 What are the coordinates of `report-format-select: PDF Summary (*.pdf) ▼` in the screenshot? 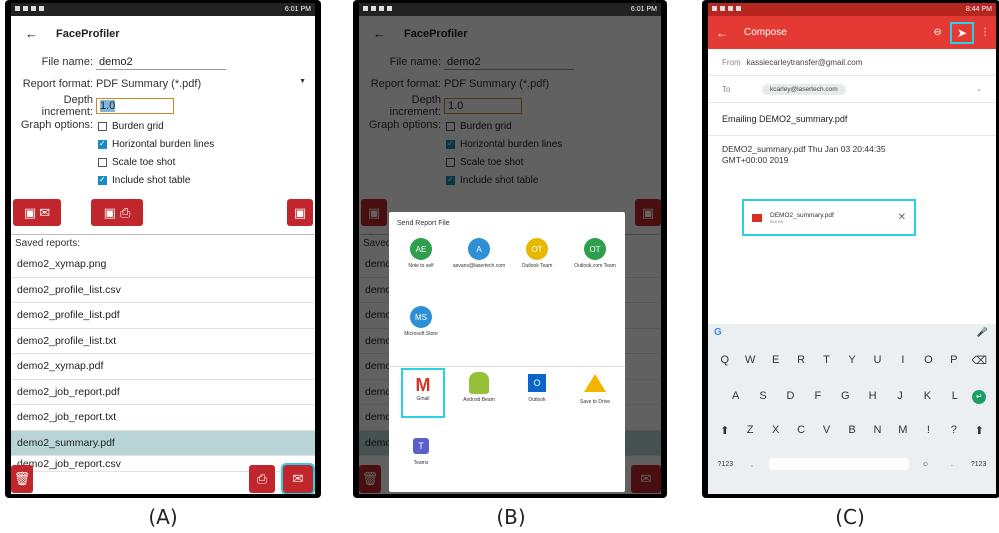 It's located at (201, 84).